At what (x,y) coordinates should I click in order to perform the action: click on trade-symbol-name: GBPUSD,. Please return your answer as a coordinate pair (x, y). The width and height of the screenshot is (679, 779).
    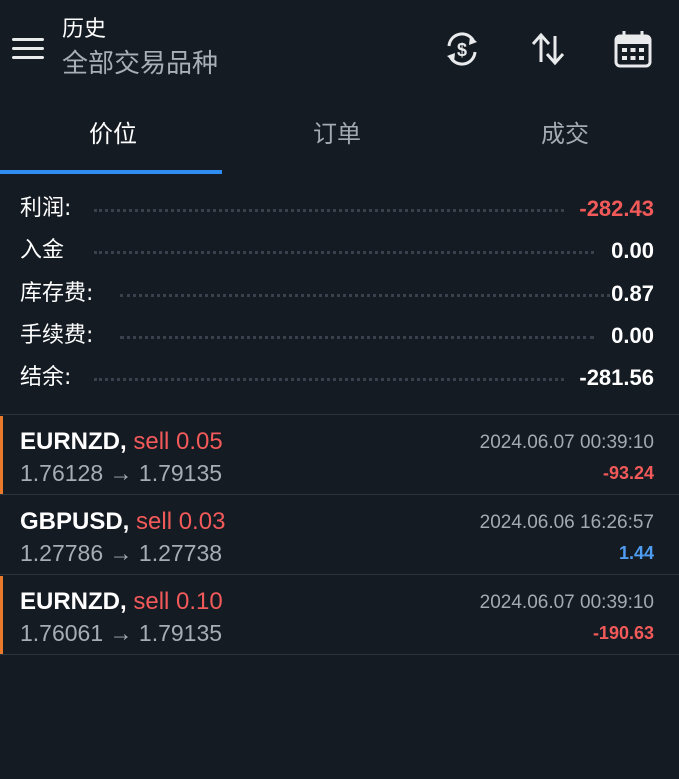
    Looking at the image, I should click on (75, 521).